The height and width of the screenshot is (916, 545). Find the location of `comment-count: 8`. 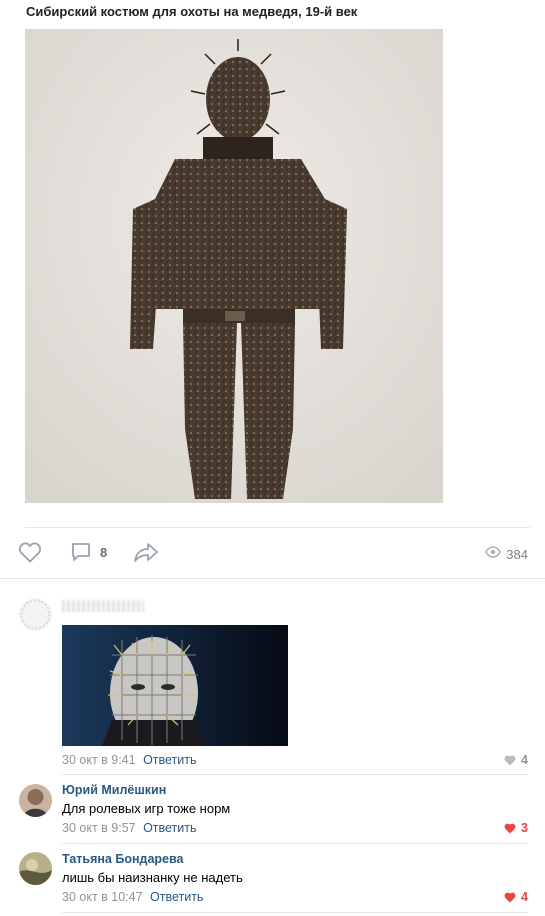

comment-count: 8 is located at coordinates (104, 552).